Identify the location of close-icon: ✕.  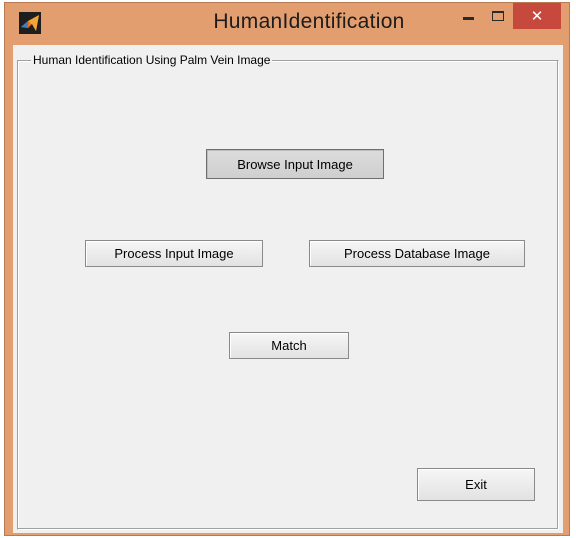
(537, 16).